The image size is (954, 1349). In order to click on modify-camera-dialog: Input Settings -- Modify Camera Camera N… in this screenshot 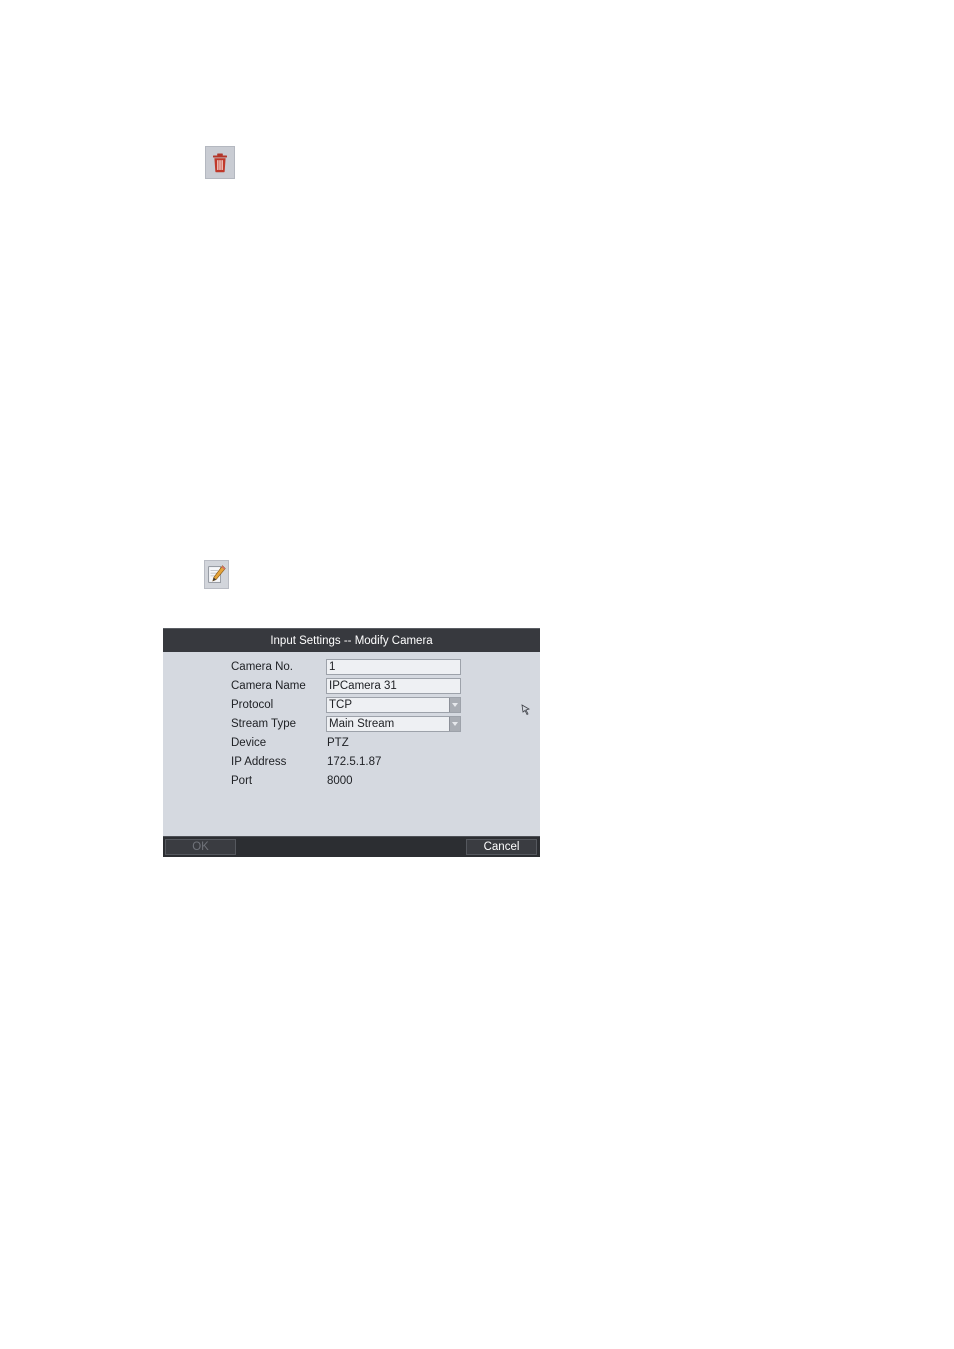, I will do `click(351, 742)`.